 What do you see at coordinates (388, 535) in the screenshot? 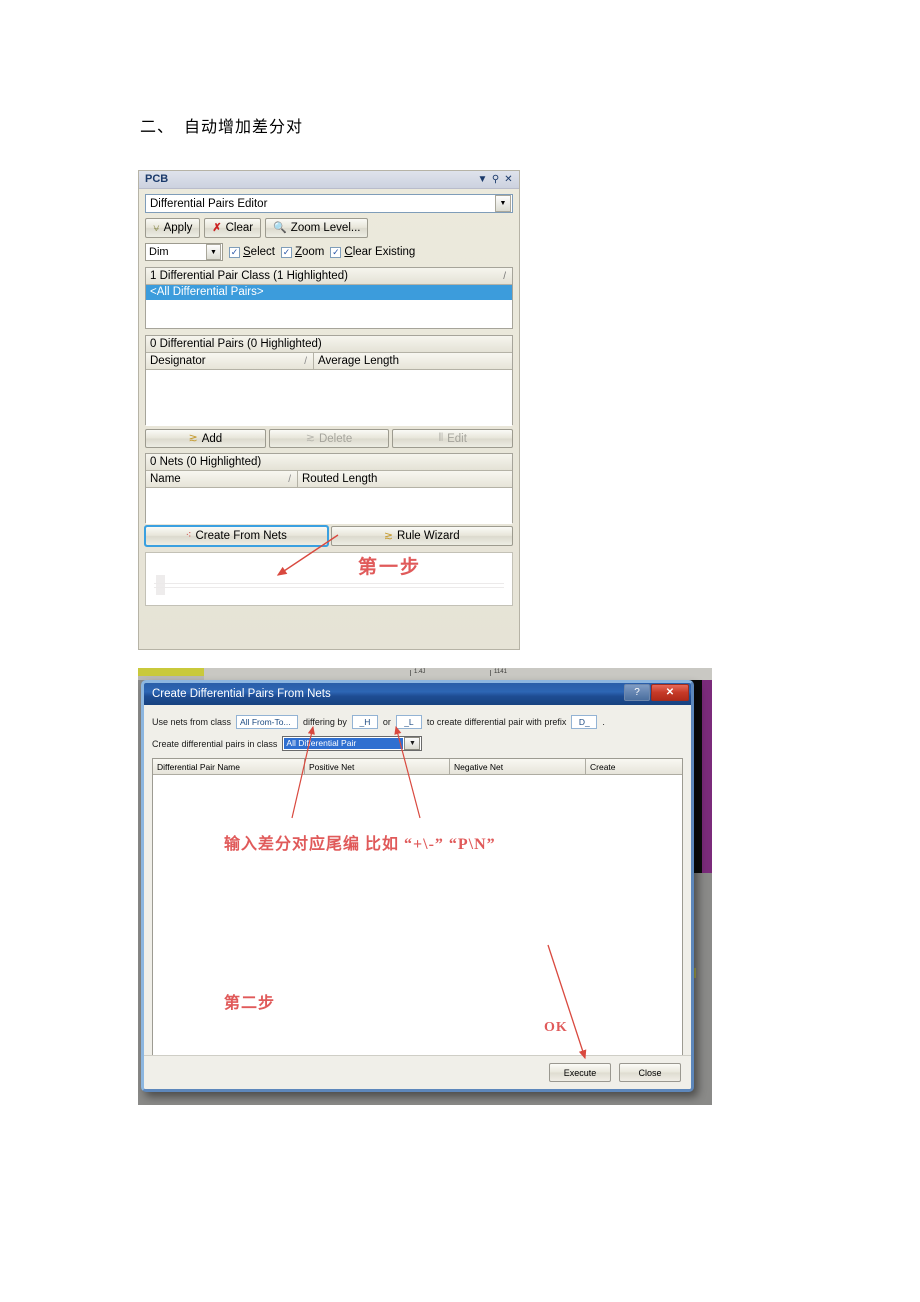
I see `rule-wizard-icon: ≳` at bounding box center [388, 535].